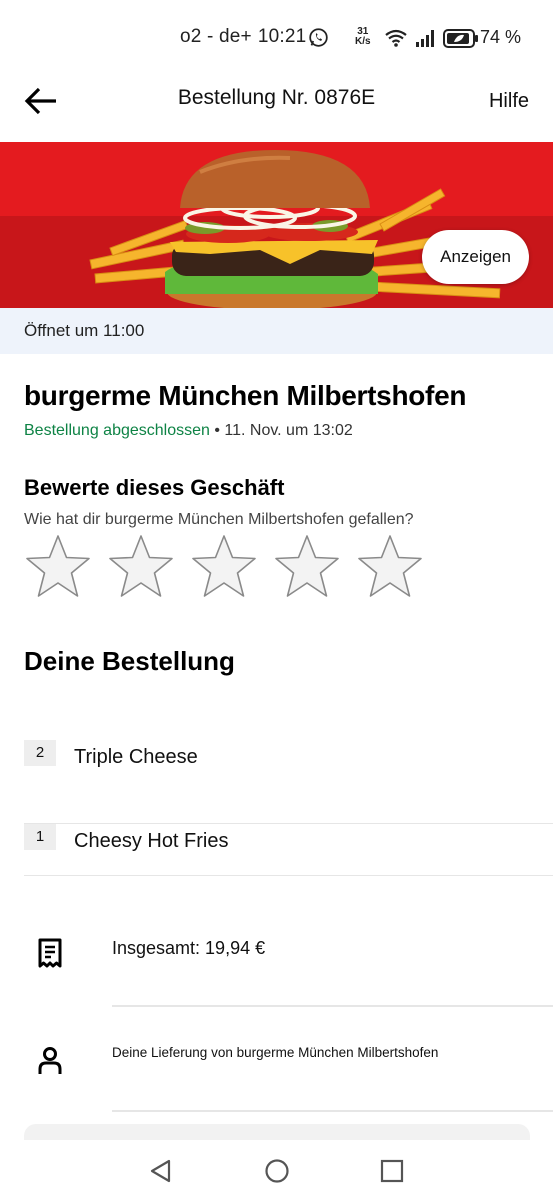 The image size is (553, 1200). Describe the element at coordinates (50, 1060) in the screenshot. I see `person-icon` at that location.